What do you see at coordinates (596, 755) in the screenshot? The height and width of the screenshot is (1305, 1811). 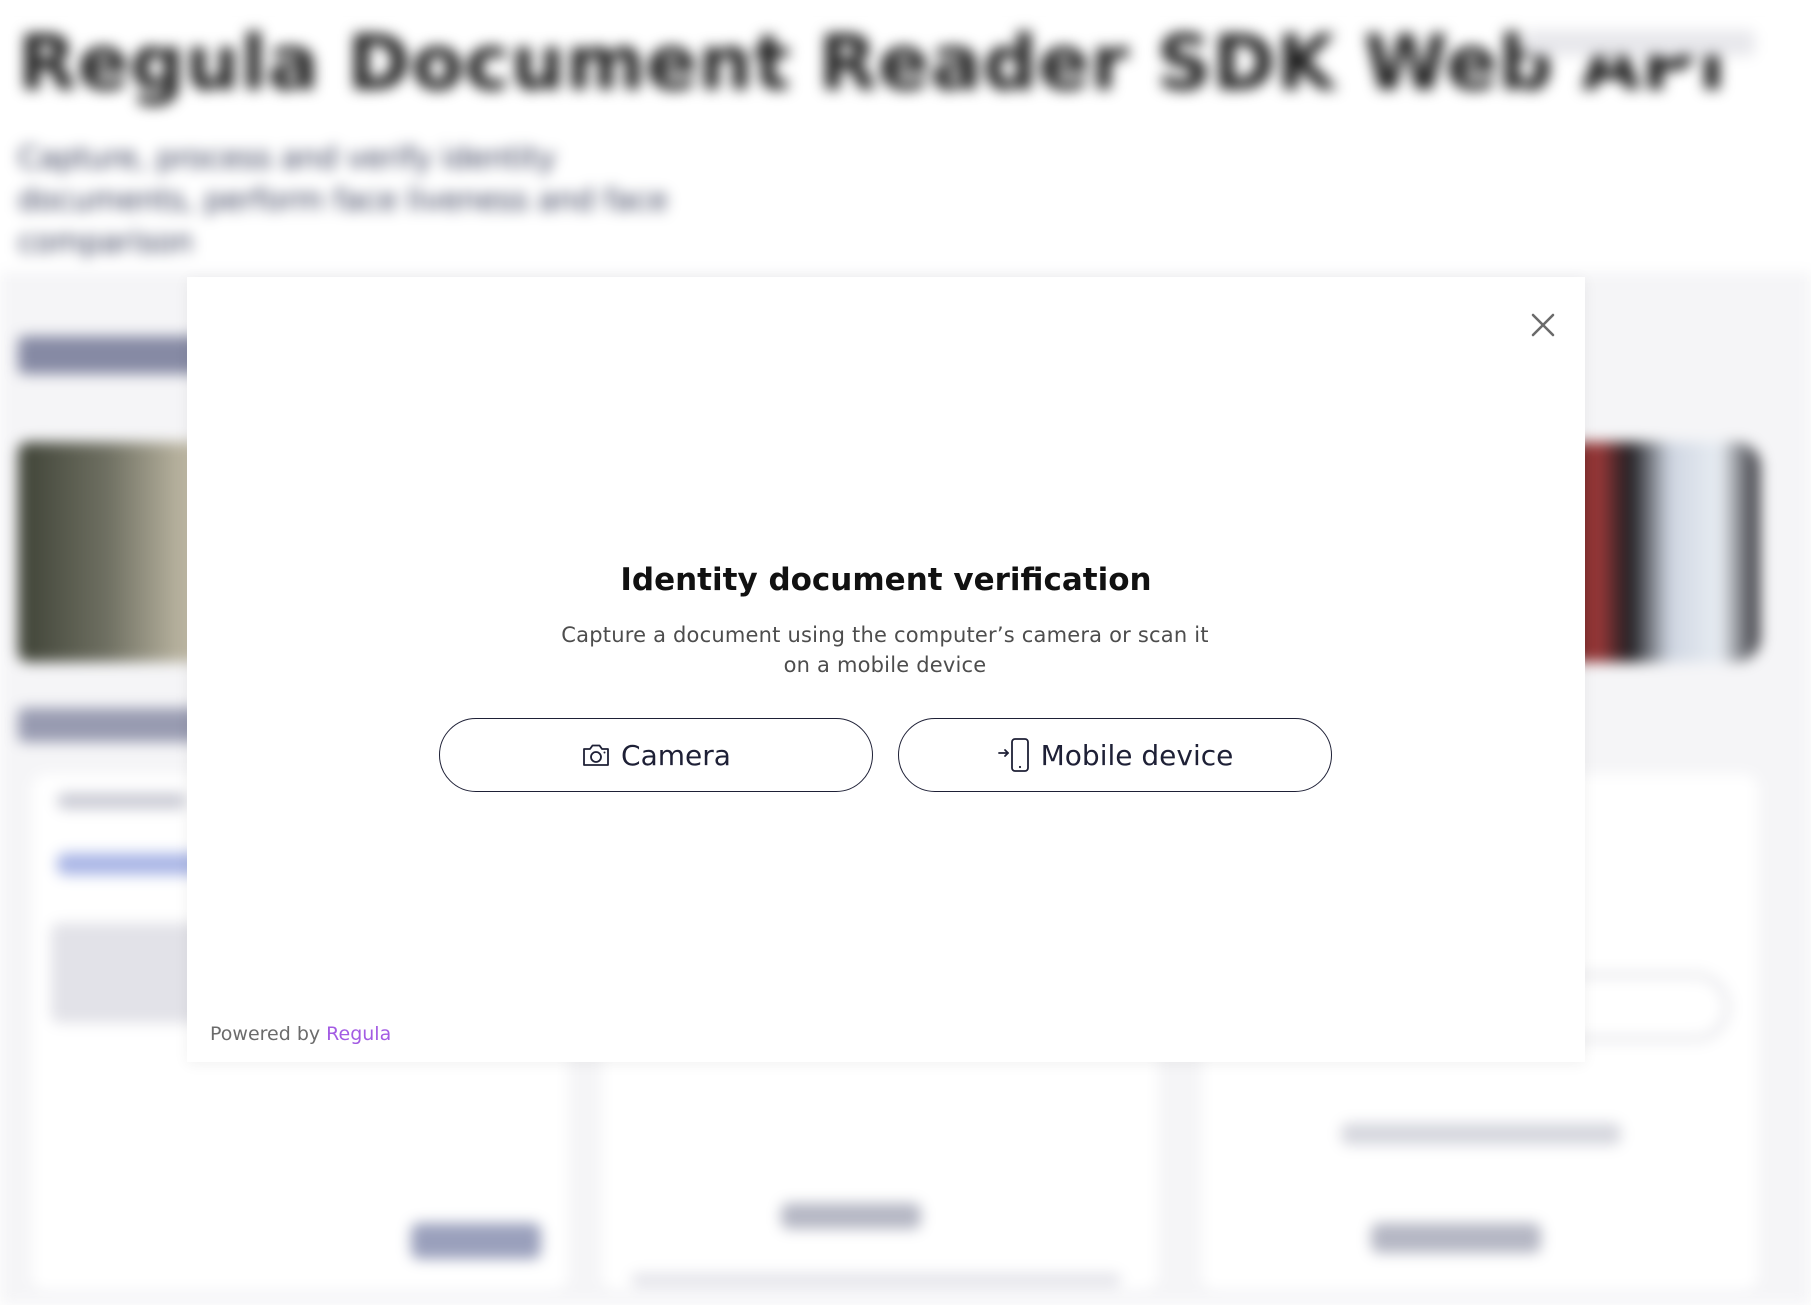 I see `camera-icon` at bounding box center [596, 755].